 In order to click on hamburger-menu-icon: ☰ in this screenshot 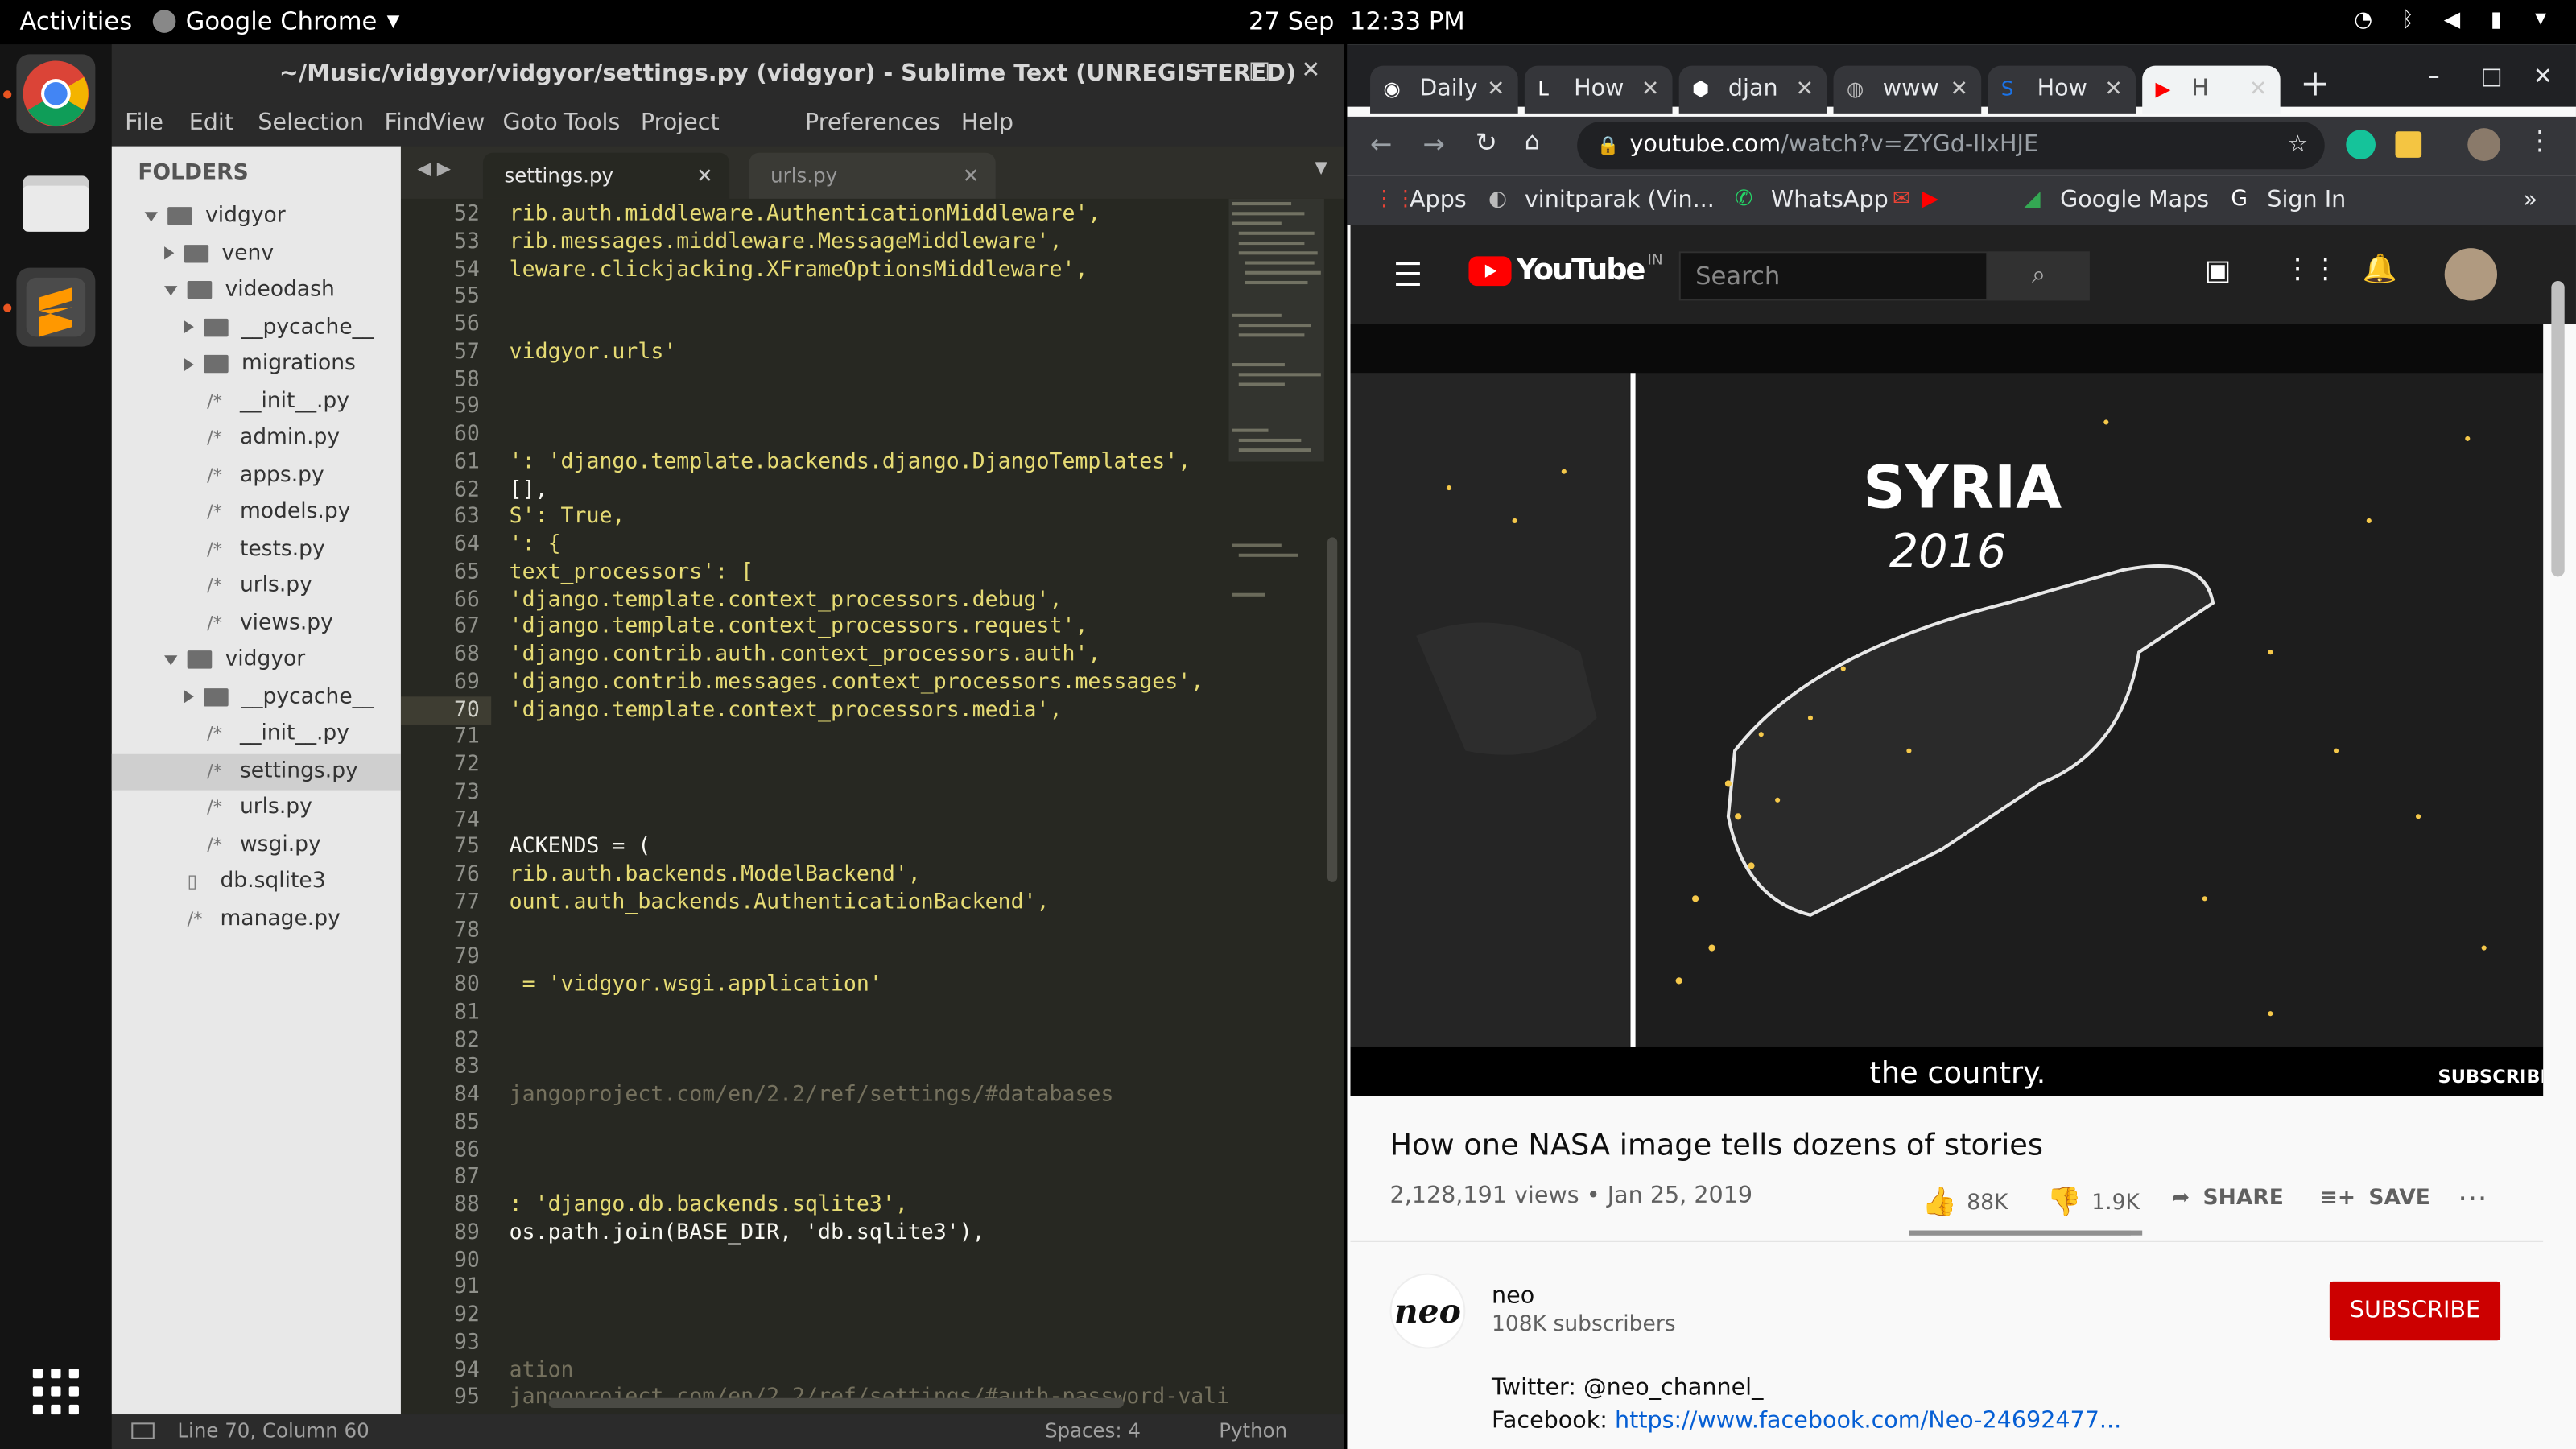, I will do `click(1408, 274)`.